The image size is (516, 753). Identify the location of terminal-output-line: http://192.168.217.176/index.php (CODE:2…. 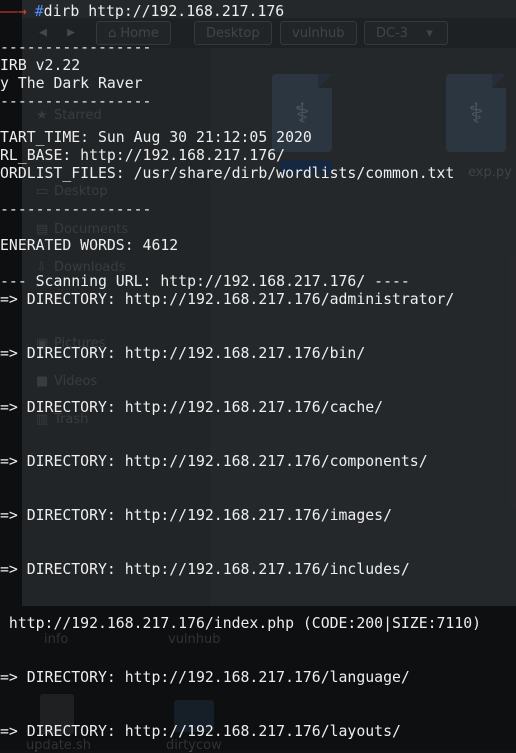
(241, 623).